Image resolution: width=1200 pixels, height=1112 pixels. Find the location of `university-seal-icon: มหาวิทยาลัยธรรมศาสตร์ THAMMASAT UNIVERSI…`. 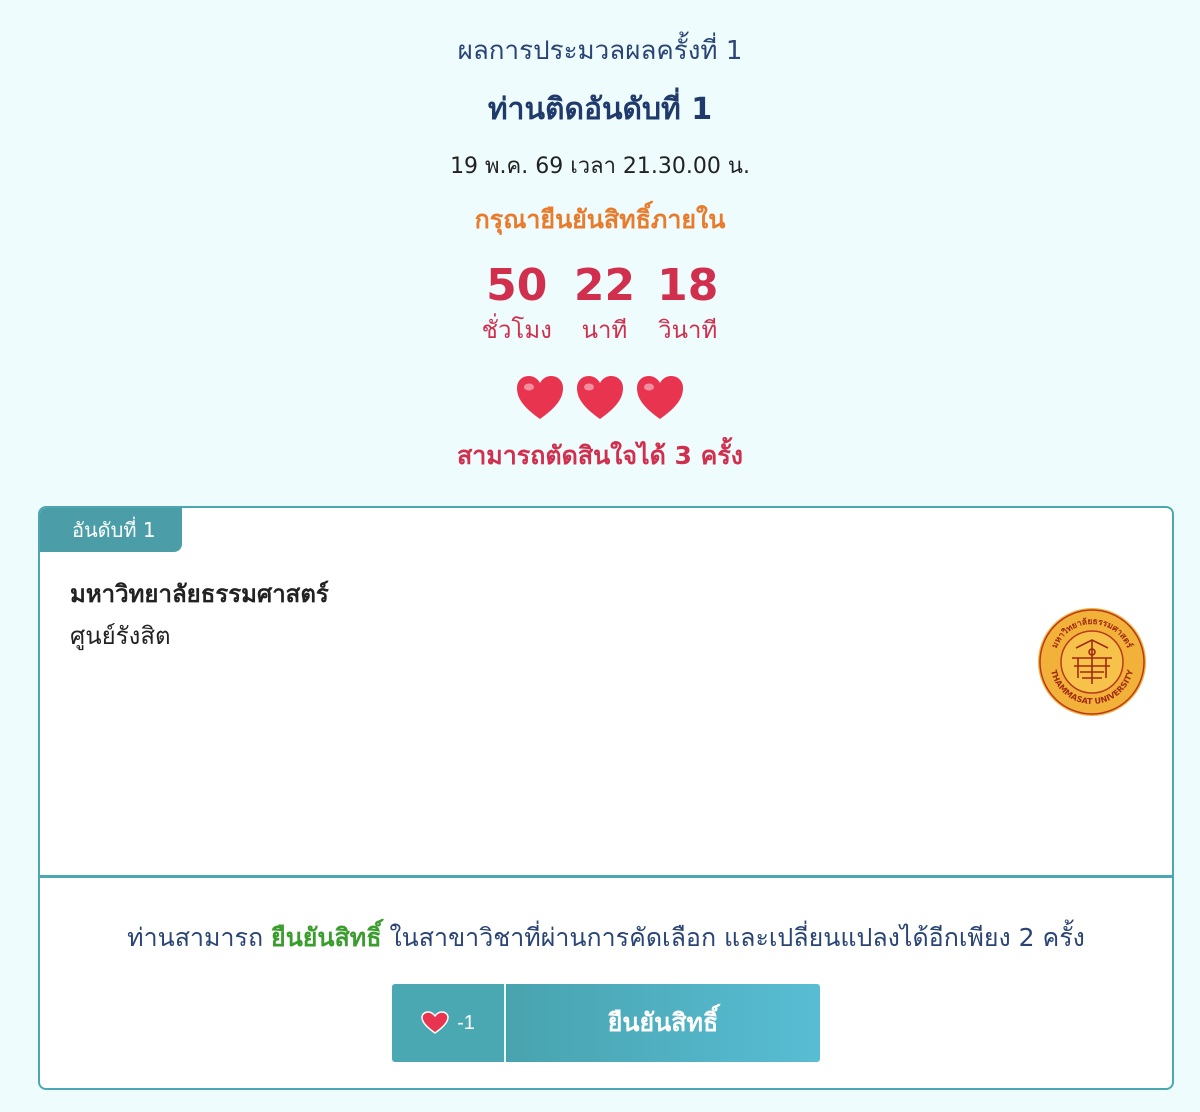

university-seal-icon: มหาวิทยาลัยธรรมศาสตร์ THAMMASAT UNIVERSI… is located at coordinates (1092, 662).